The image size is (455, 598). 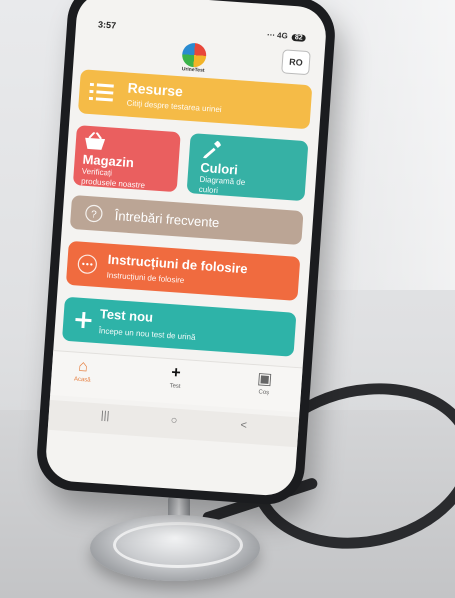 I want to click on faq-title: Întrebări frecvente, so click(x=167, y=219).